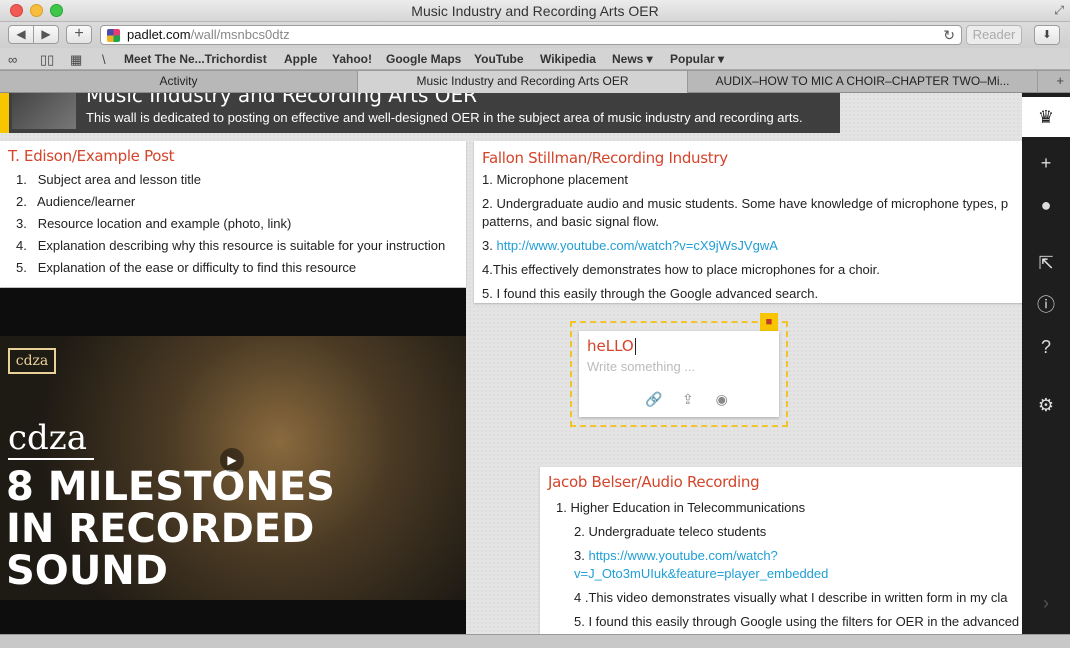 This screenshot has height=648, width=1070. I want to click on back-button: ◀, so click(21, 34).